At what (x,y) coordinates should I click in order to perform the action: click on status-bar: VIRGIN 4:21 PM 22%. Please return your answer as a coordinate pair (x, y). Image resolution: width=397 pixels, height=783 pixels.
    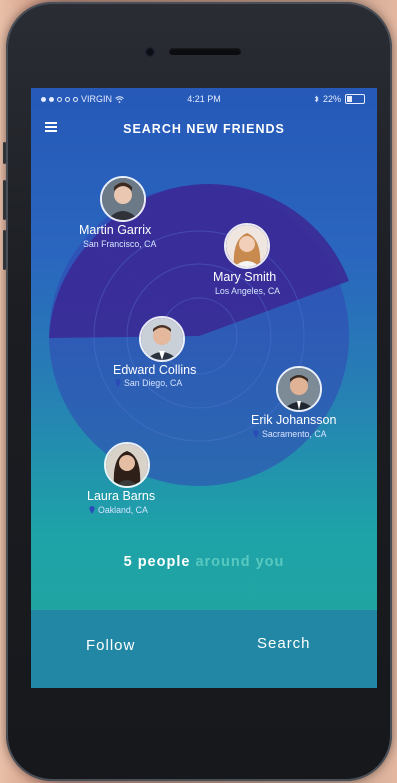
    Looking at the image, I should click on (204, 99).